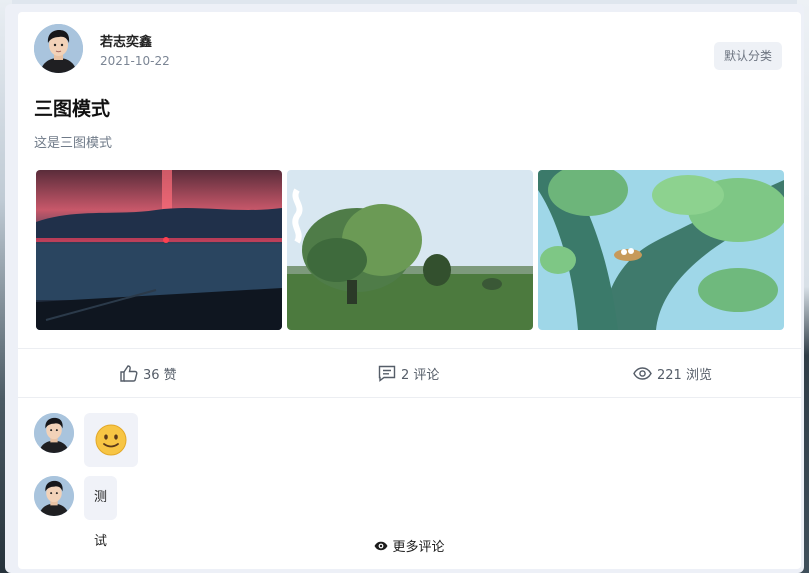  What do you see at coordinates (747, 56) in the screenshot?
I see `category-tag: 默认分类` at bounding box center [747, 56].